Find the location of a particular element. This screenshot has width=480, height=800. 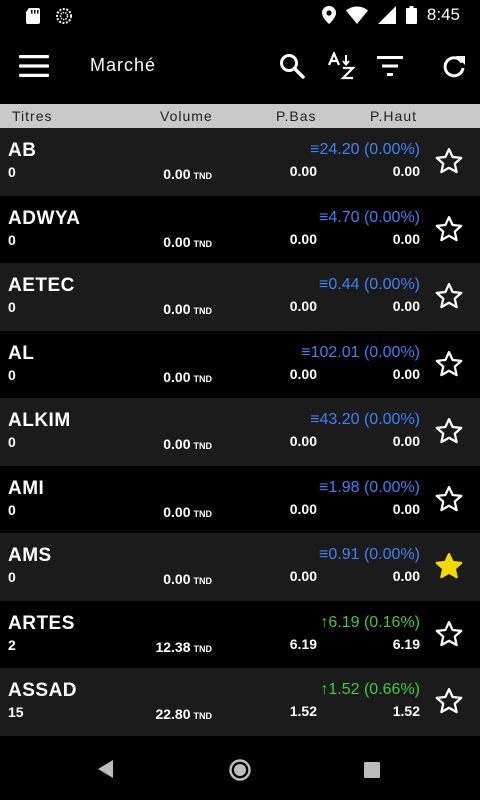

column-phaut: P.Haut is located at coordinates (393, 116).